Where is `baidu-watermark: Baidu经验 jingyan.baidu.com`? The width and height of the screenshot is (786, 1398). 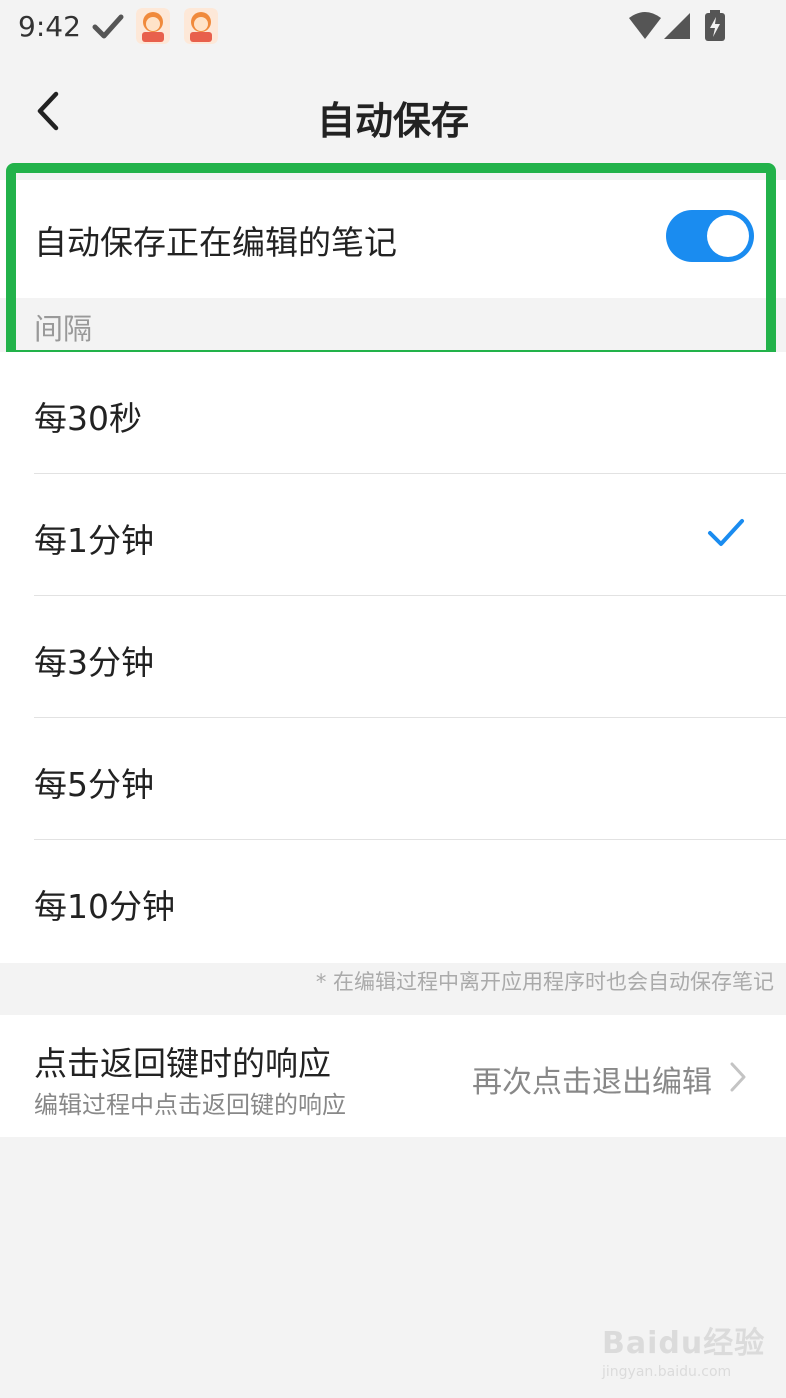 baidu-watermark: Baidu经验 jingyan.baidu.com is located at coordinates (683, 1349).